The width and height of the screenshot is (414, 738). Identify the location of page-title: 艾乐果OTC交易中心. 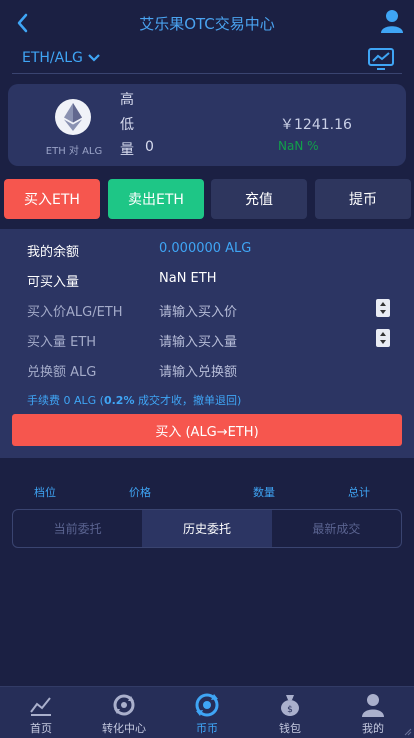
(207, 24).